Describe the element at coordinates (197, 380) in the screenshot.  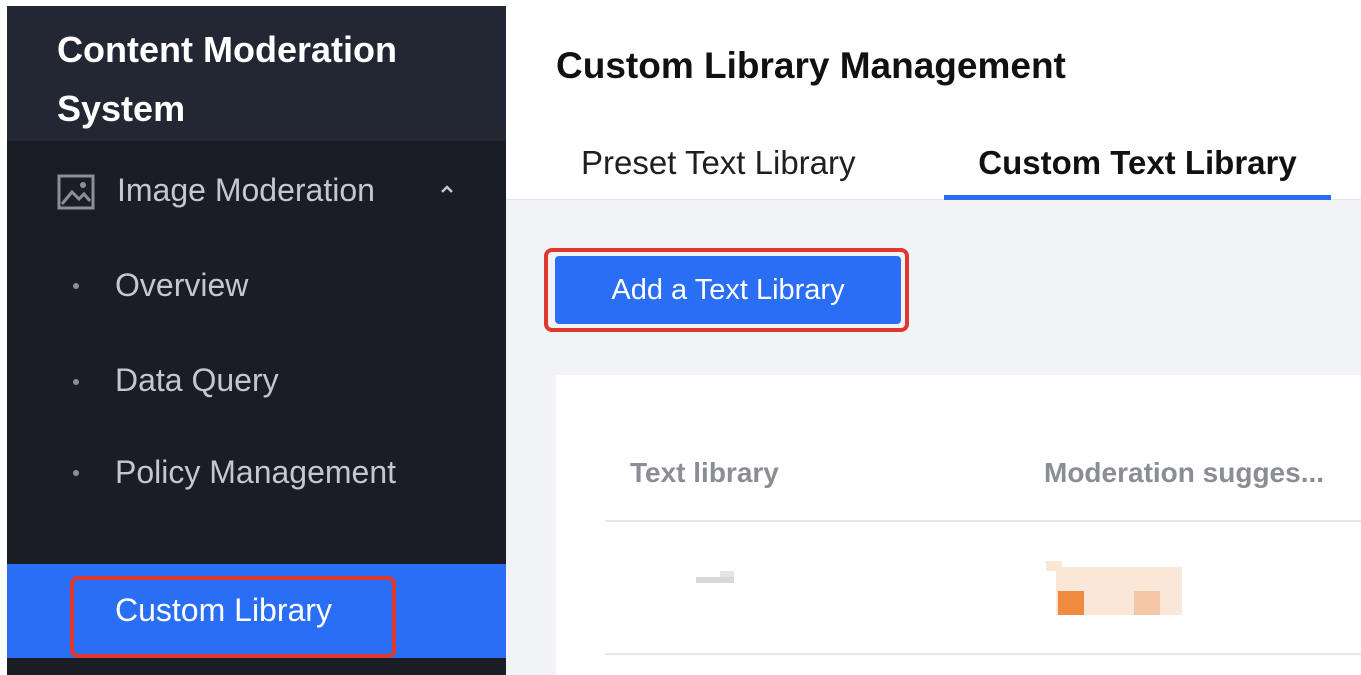
I see `sidebar-item-label: Data Query` at that location.